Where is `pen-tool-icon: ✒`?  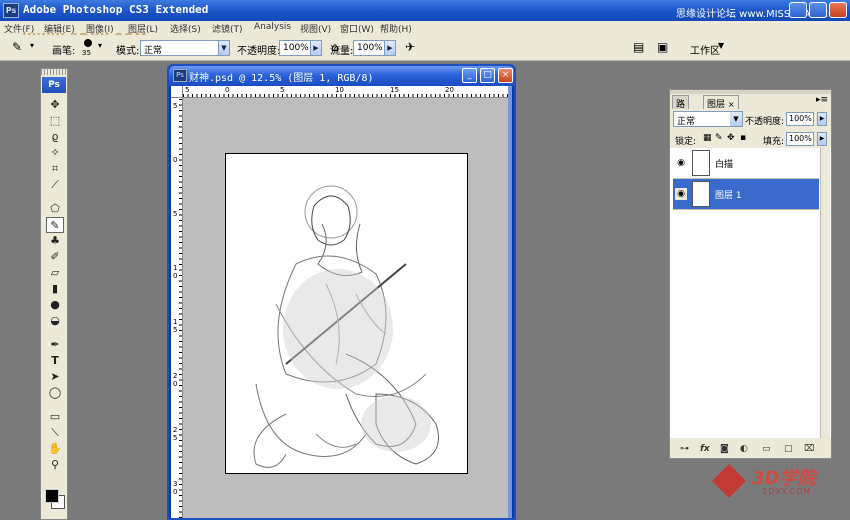
pen-tool-icon: ✒ is located at coordinates (55, 345).